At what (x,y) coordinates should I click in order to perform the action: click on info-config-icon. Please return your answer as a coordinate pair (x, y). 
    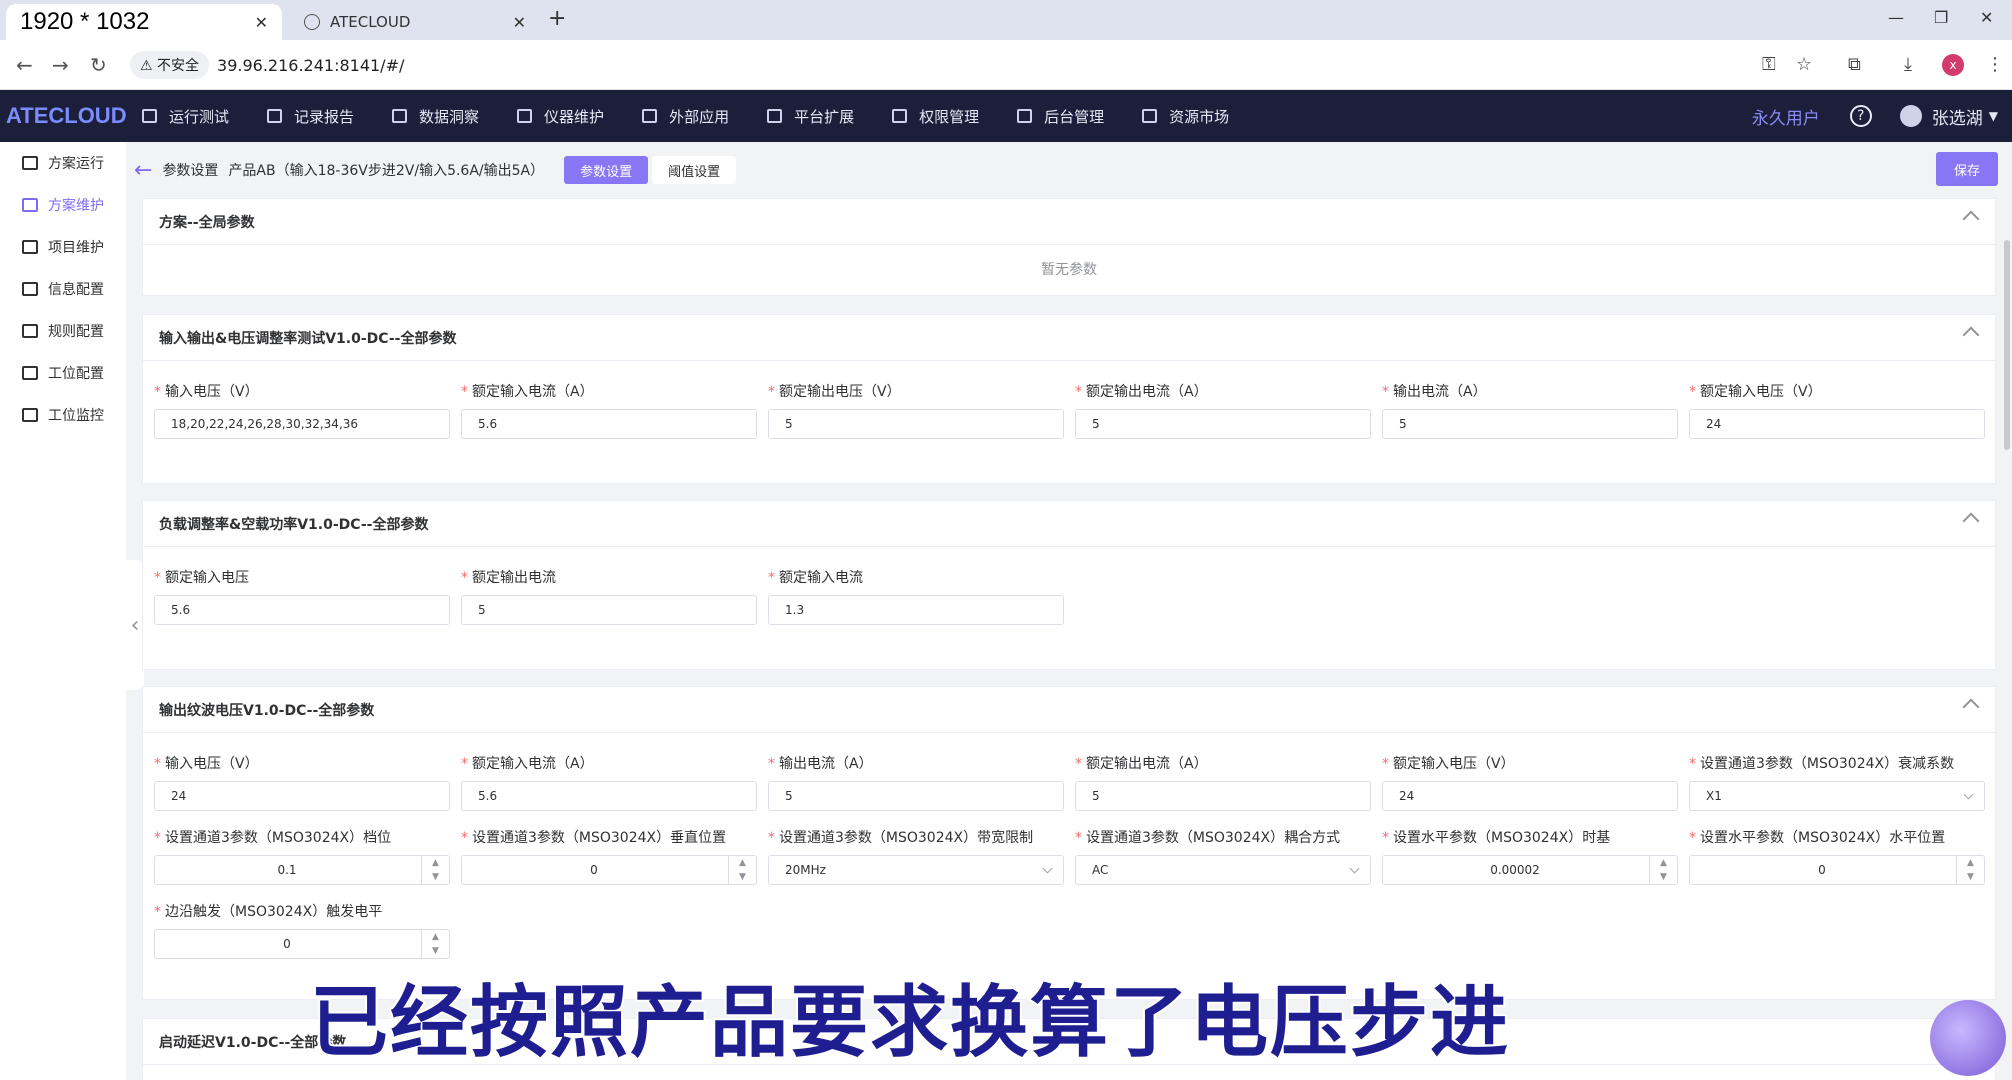
    Looking at the image, I should click on (30, 289).